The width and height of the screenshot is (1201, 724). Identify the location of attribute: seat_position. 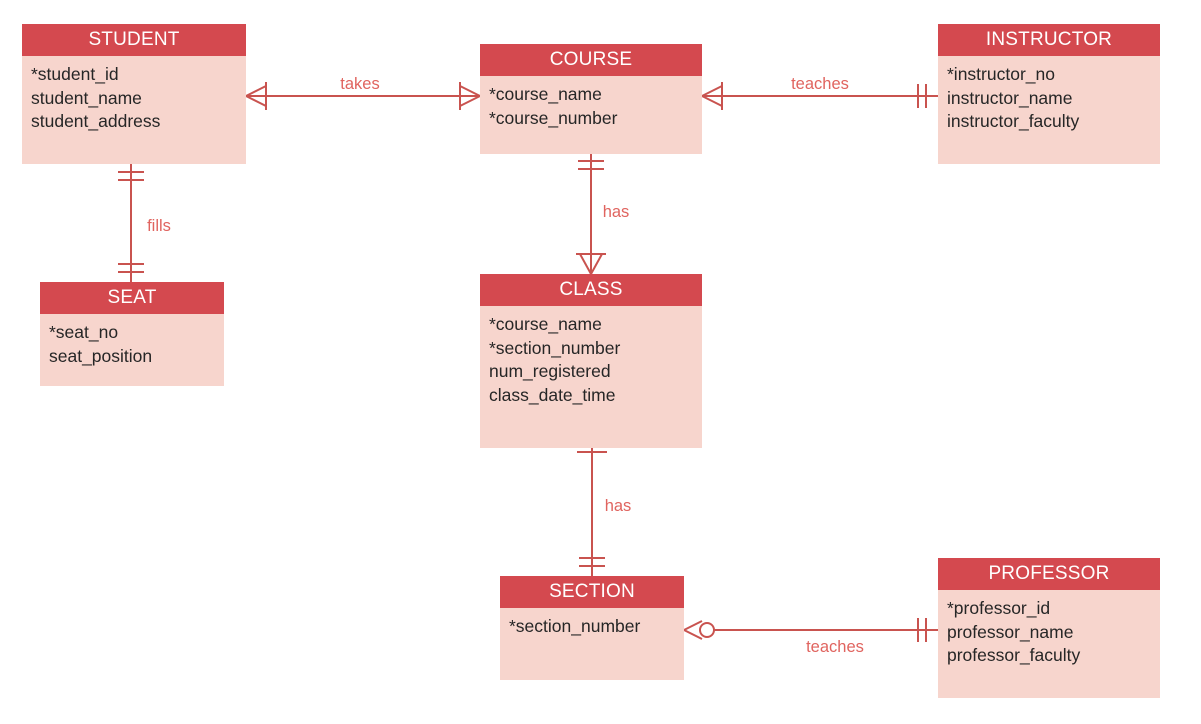
(101, 355).